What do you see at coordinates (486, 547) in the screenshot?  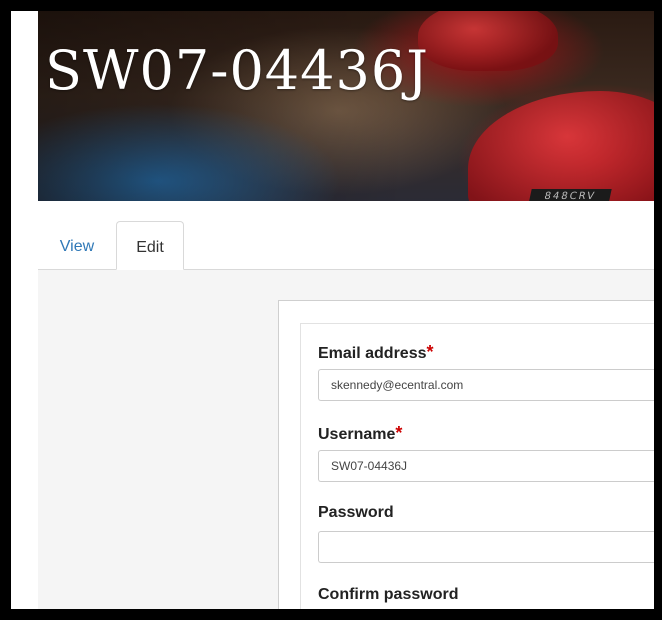 I see `password-field` at bounding box center [486, 547].